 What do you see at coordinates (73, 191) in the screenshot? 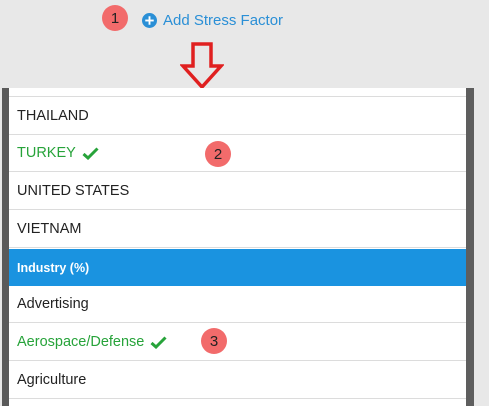
I see `list-item-label: UNITED STATES` at bounding box center [73, 191].